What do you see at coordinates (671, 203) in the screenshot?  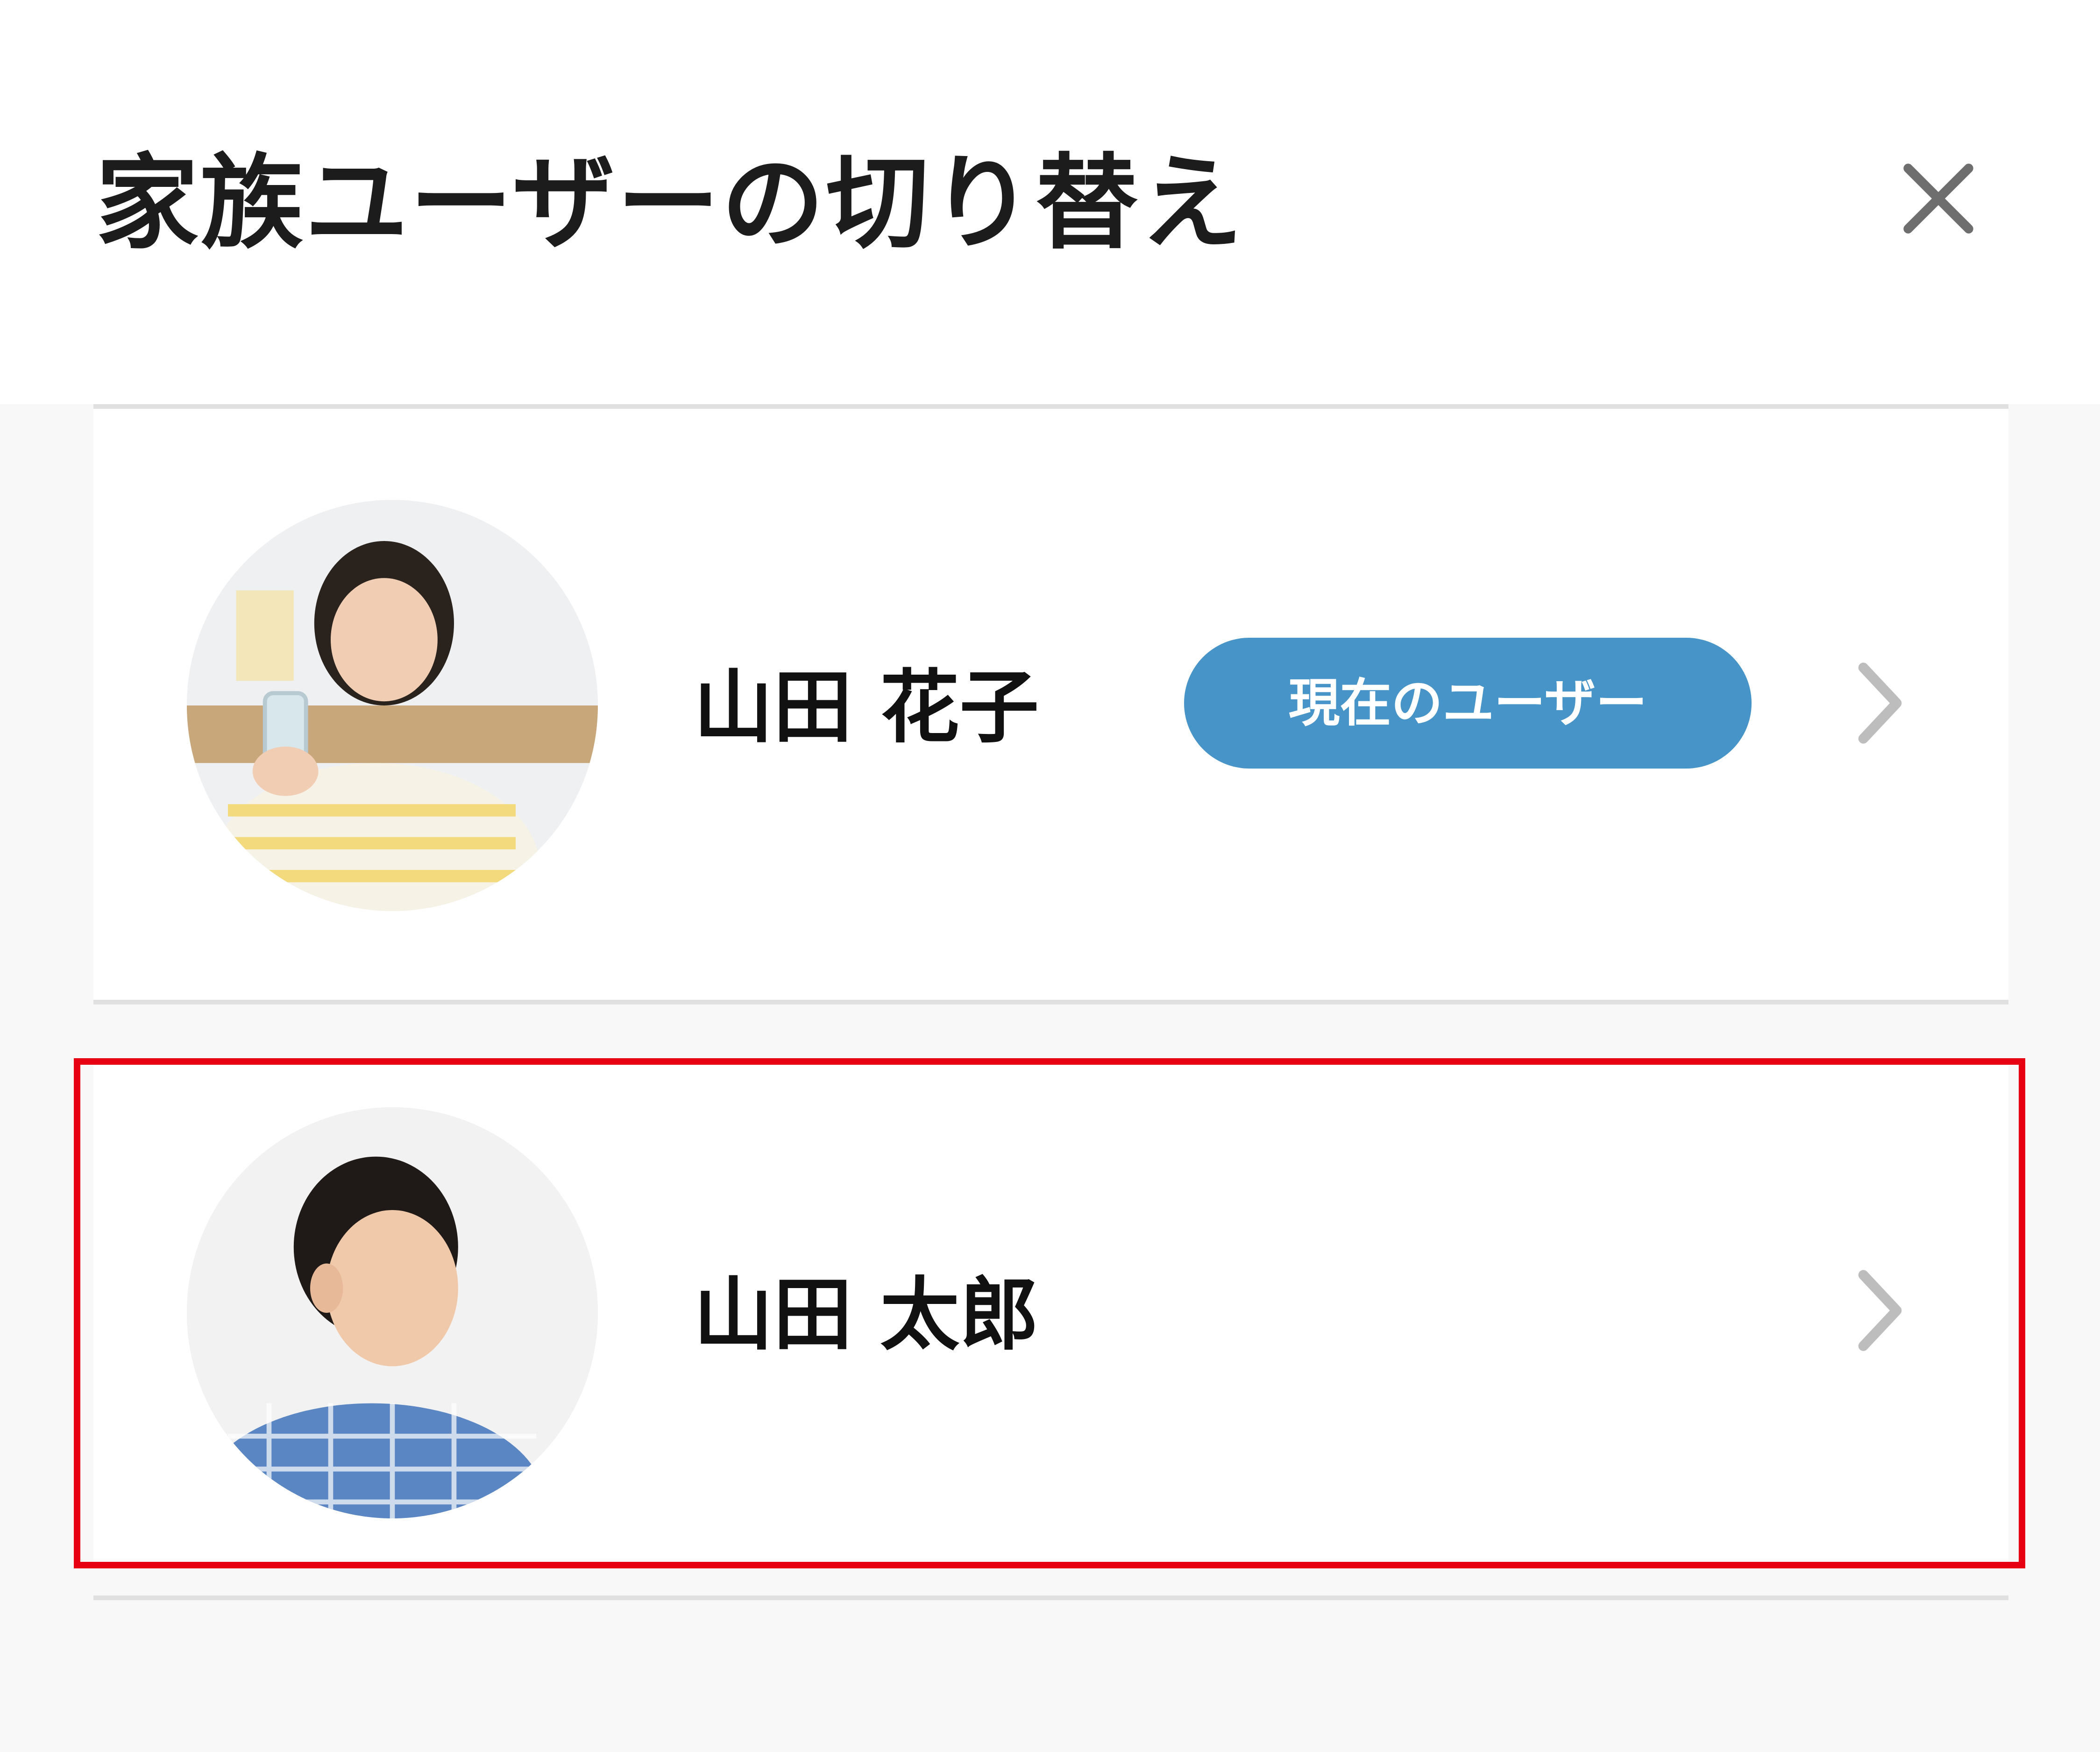 I see `modal-title: 家族ユーザーの切り替え` at bounding box center [671, 203].